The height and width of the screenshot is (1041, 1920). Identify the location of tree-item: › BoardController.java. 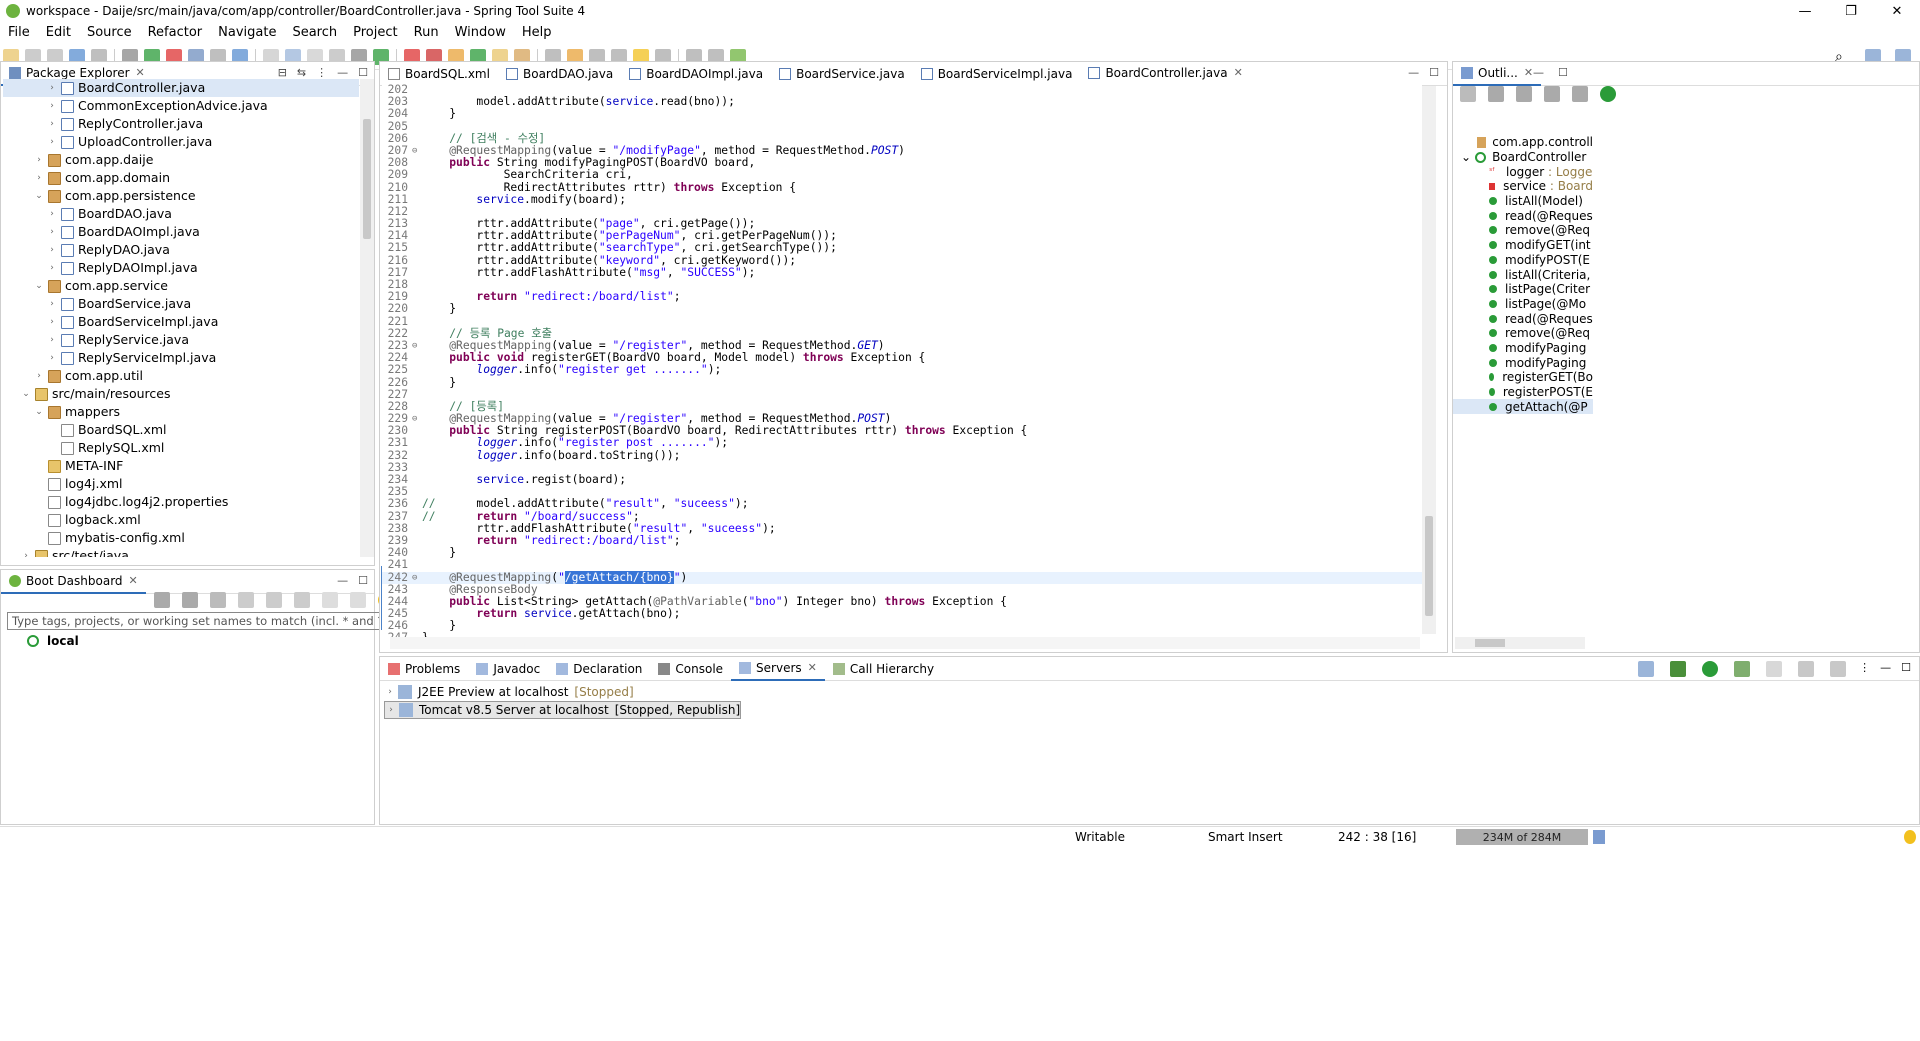
(181, 88).